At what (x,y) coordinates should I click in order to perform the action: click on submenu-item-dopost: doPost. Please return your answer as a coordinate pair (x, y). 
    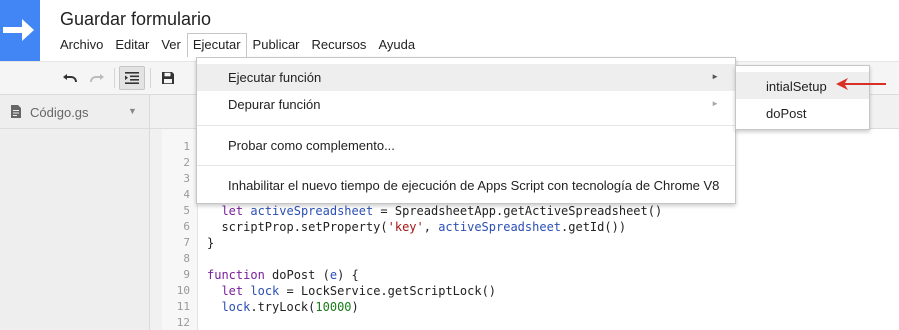
    Looking at the image, I should click on (802, 112).